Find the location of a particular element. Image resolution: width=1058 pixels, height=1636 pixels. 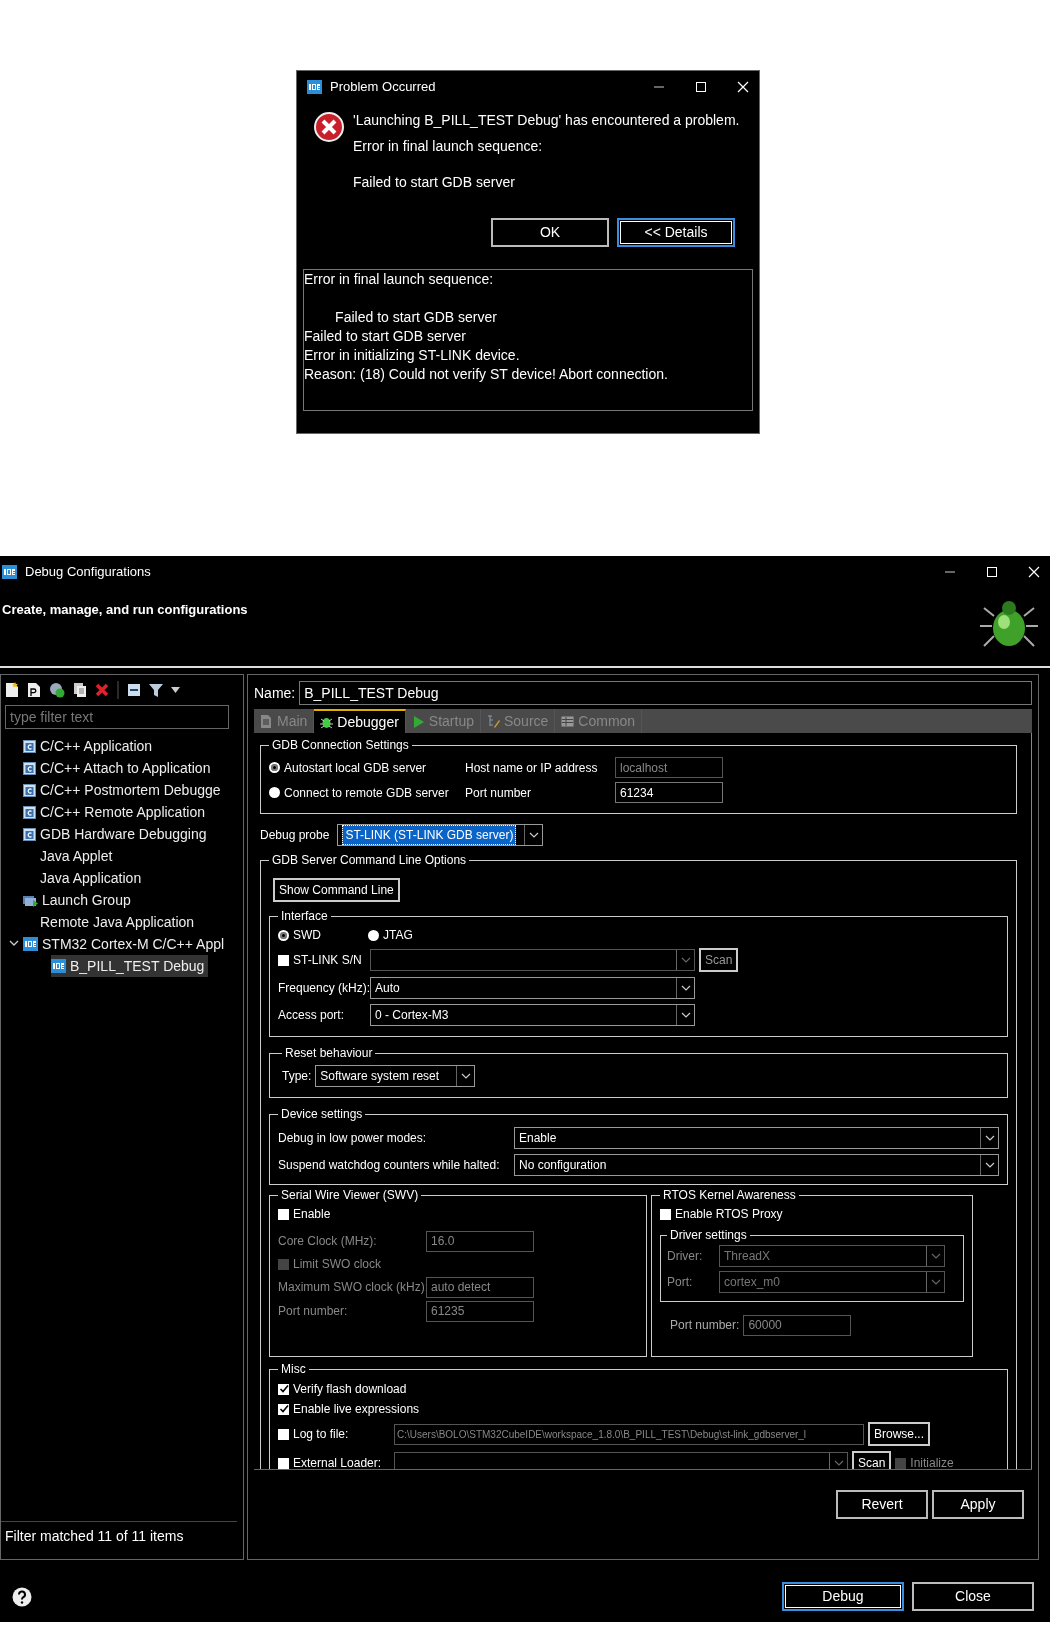

new-prototype-icon is located at coordinates (34, 690).